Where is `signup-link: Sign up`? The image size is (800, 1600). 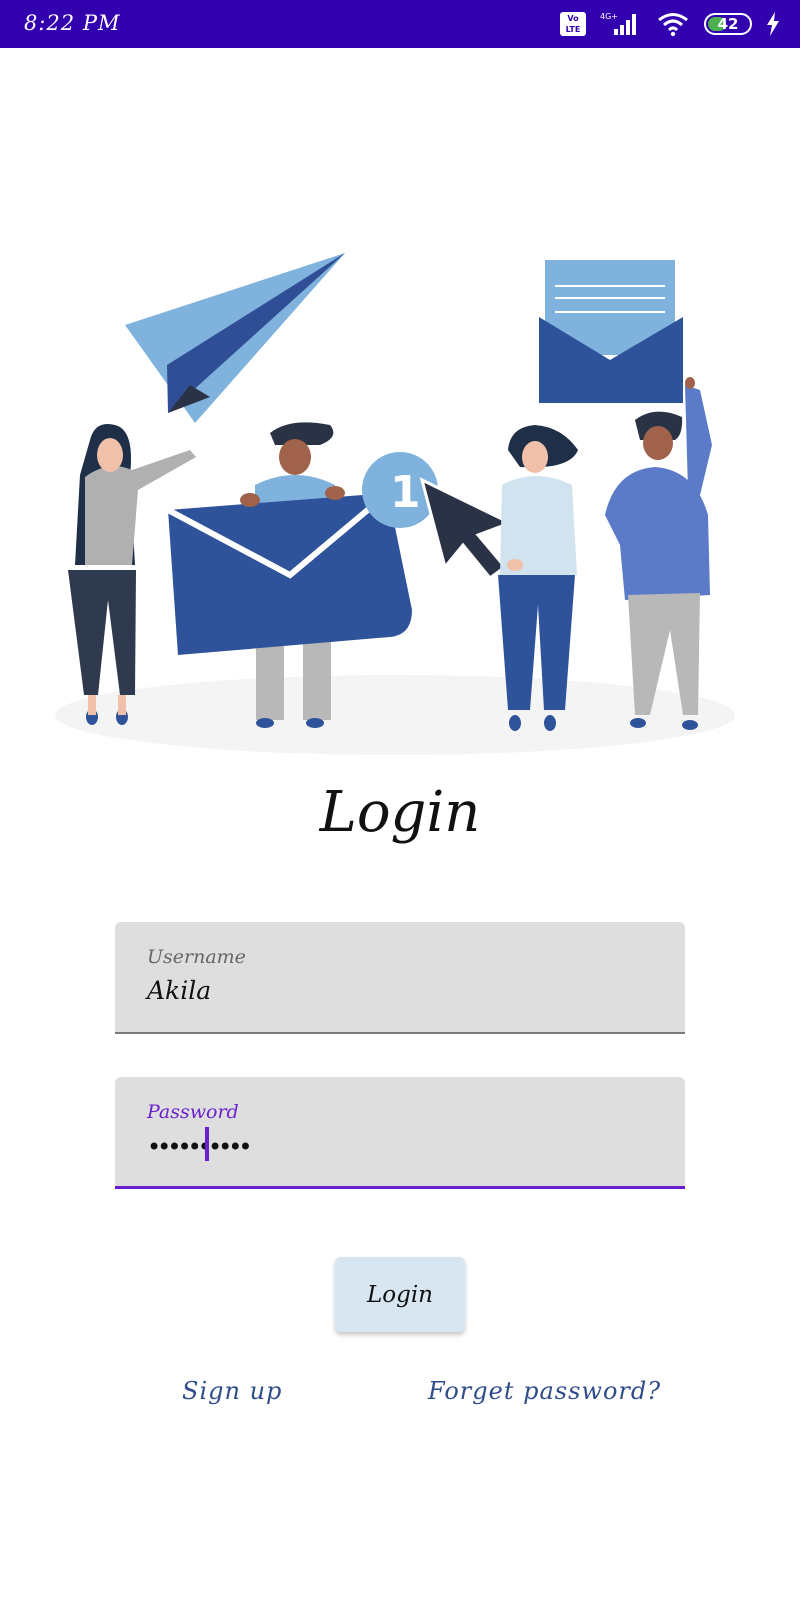 signup-link: Sign up is located at coordinates (232, 1391).